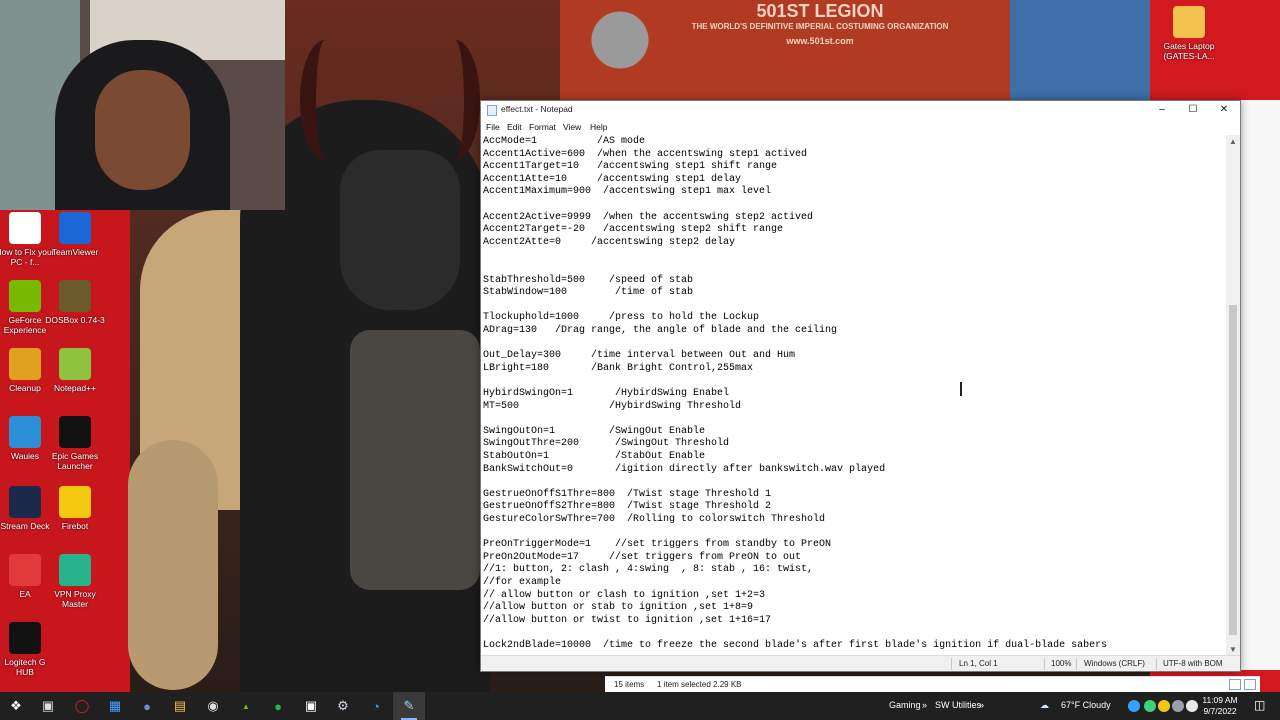 Image resolution: width=1280 pixels, height=720 pixels. Describe the element at coordinates (325, 100) in the screenshot. I see `left-horn` at that location.